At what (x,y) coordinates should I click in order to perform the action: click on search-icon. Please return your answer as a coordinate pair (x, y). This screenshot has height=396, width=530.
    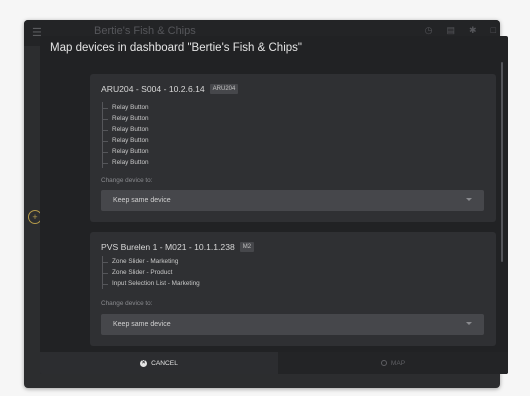
    Looking at the image, I should click on (383, 363).